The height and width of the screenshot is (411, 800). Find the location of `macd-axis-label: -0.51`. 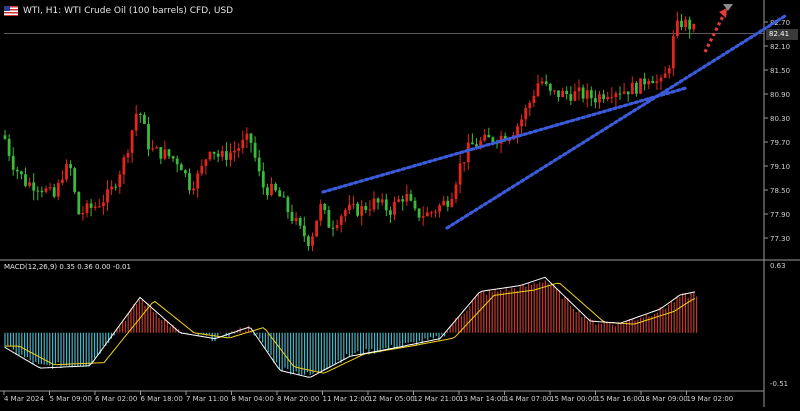

macd-axis-label: -0.51 is located at coordinates (779, 384).